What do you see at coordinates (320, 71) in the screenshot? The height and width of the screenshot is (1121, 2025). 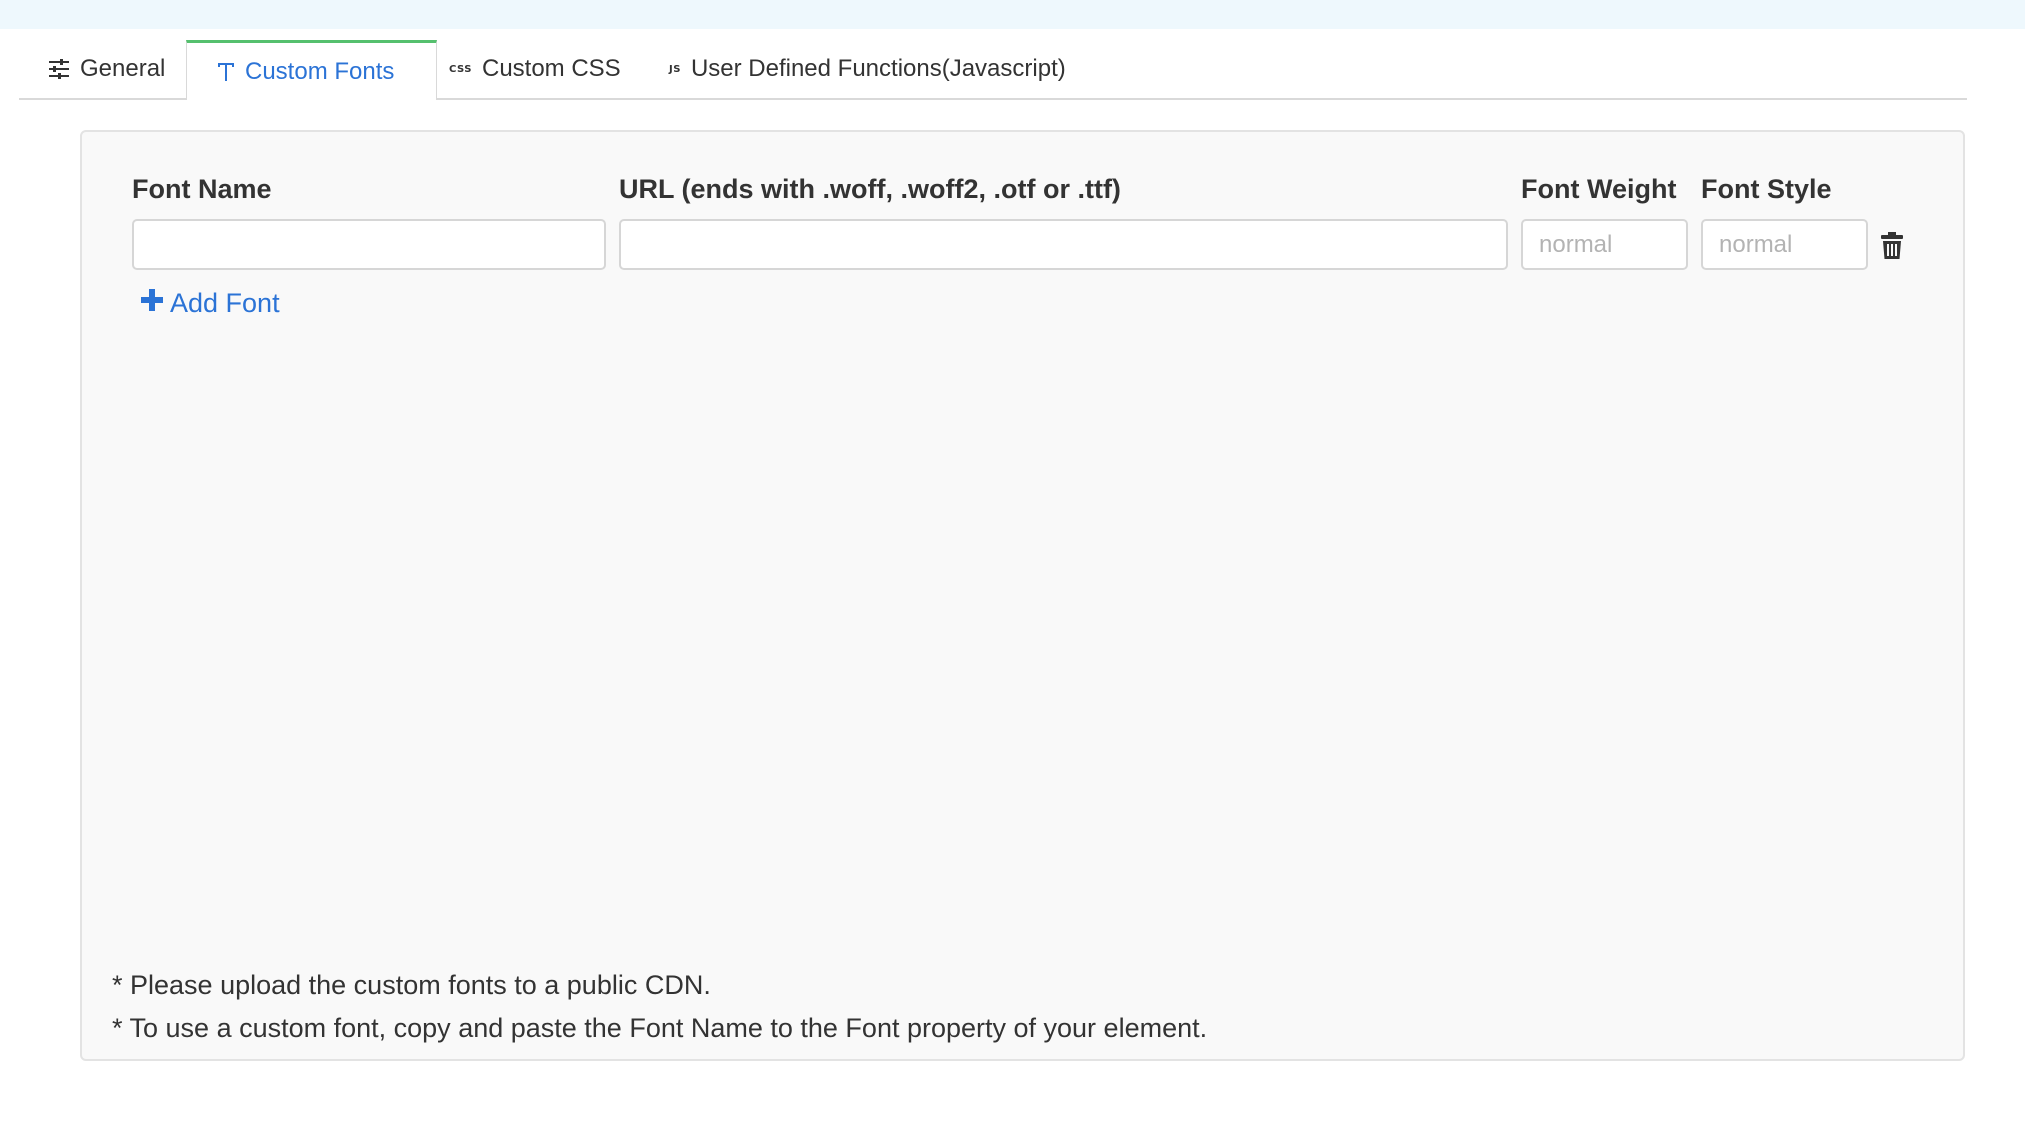 I see `tab-custom-fonts-label: Custom Fonts` at bounding box center [320, 71].